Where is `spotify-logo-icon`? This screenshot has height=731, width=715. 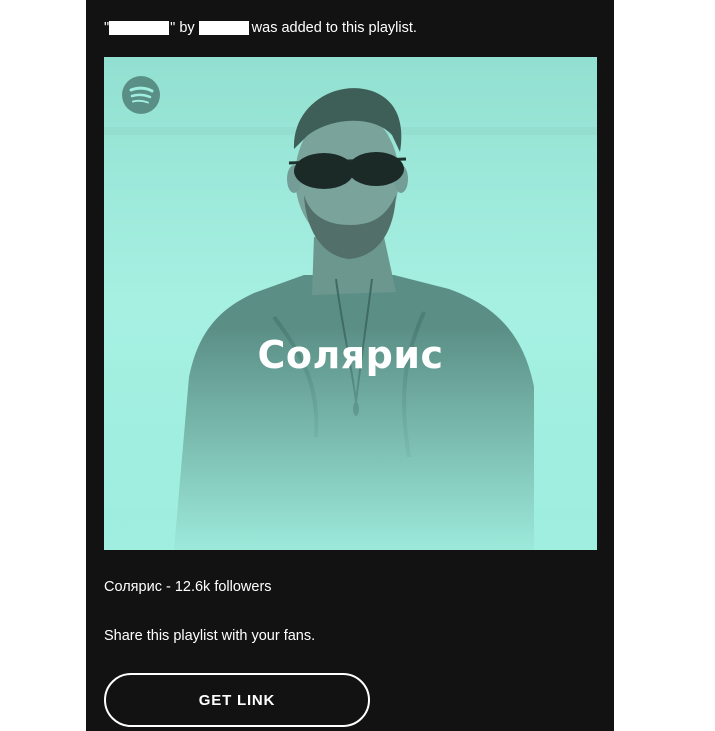 spotify-logo-icon is located at coordinates (141, 95).